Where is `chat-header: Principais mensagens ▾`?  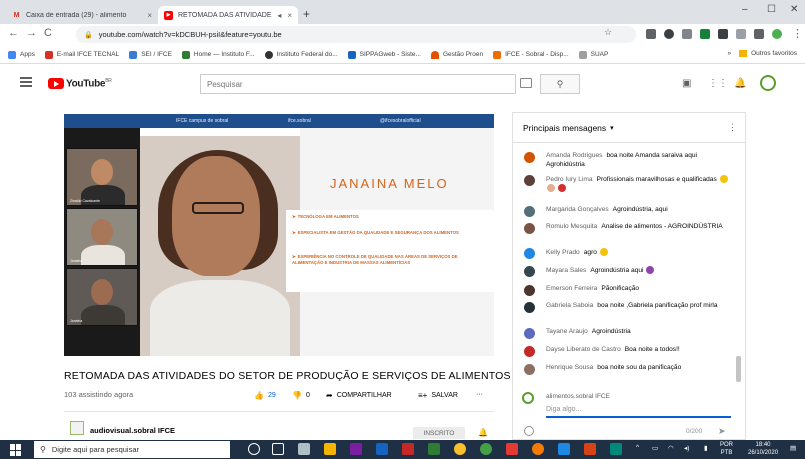
chat-header: Principais mensagens ▾ is located at coordinates (629, 128).